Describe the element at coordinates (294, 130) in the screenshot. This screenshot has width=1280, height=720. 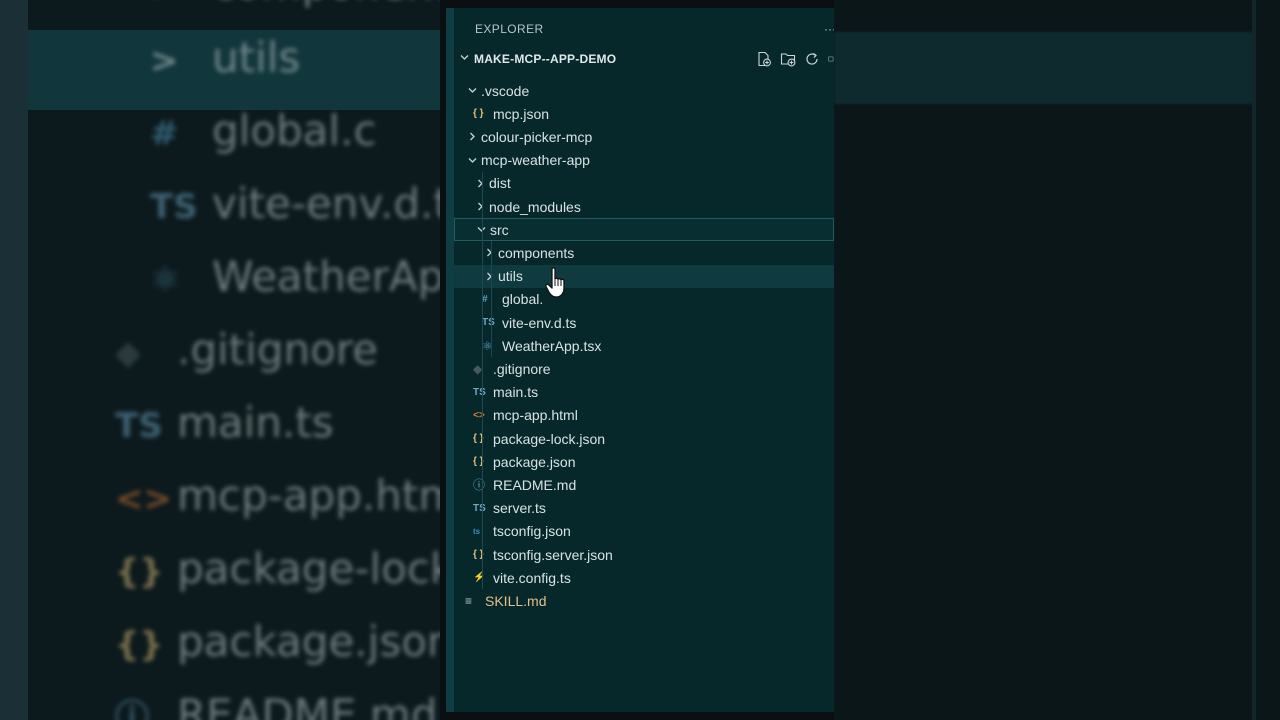
I see `background-row-label: global.c` at that location.